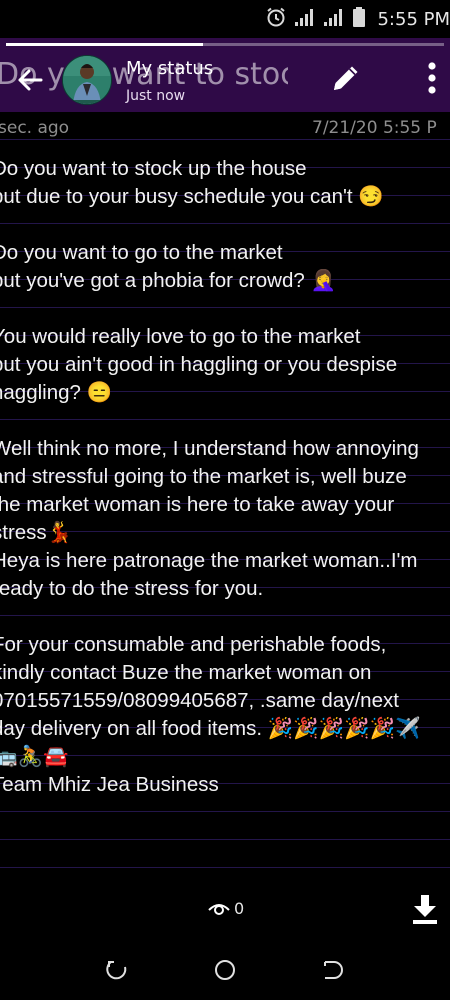 The image size is (450, 1000). I want to click on note-line: day delivery on all food items. 🎉🎉🎉🎉🎉✈️, so click(210, 728).